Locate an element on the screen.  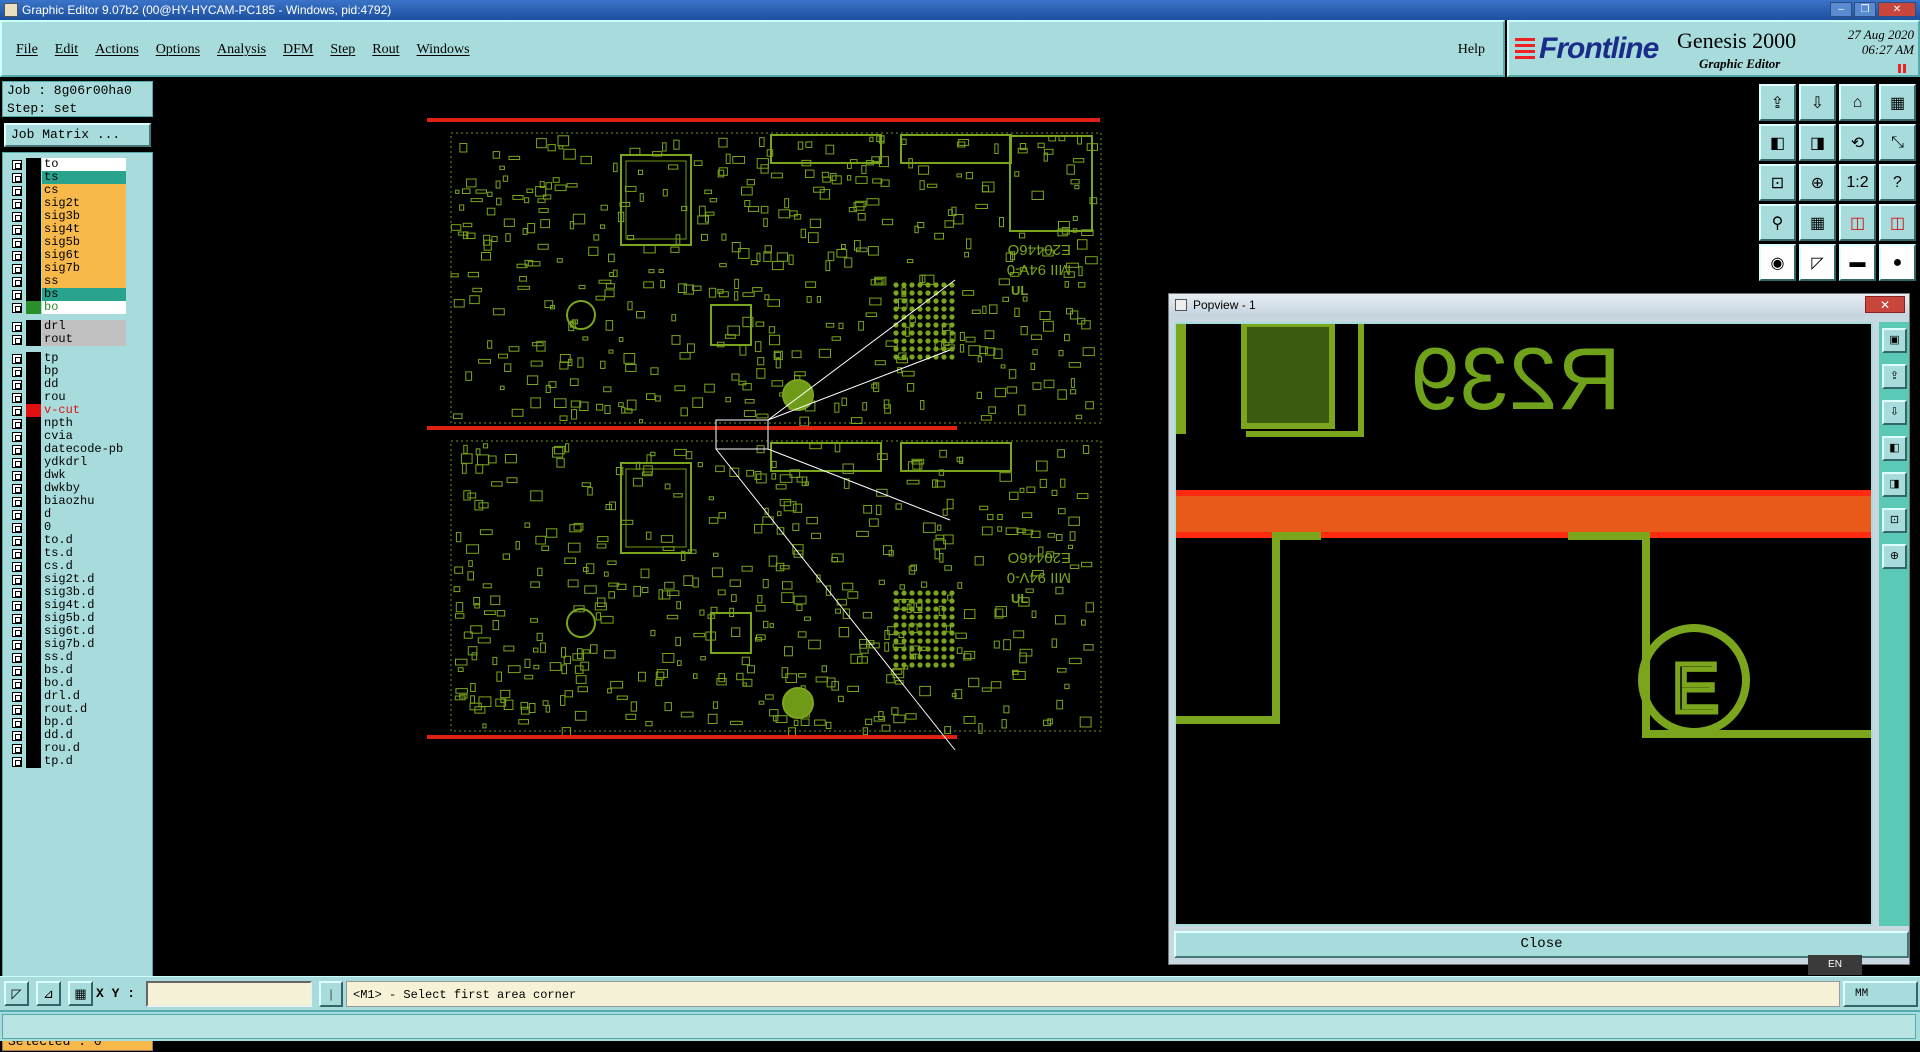
fit-icon: ⊡ is located at coordinates (1777, 182).